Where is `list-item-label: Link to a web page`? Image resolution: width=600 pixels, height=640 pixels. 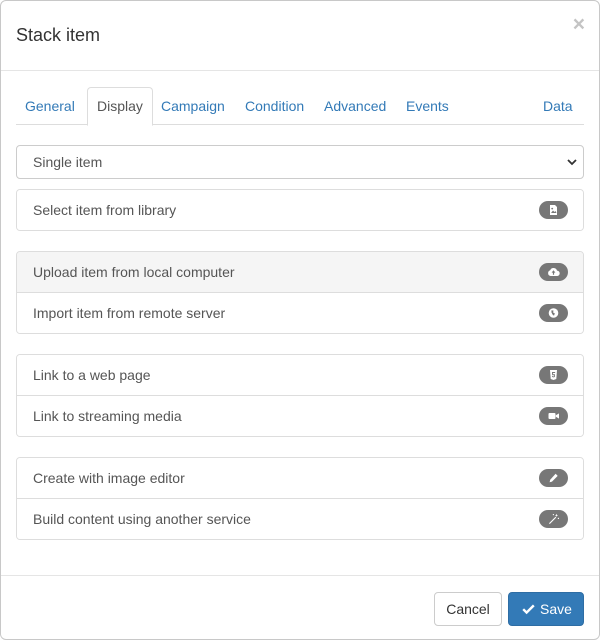 list-item-label: Link to a web page is located at coordinates (92, 375).